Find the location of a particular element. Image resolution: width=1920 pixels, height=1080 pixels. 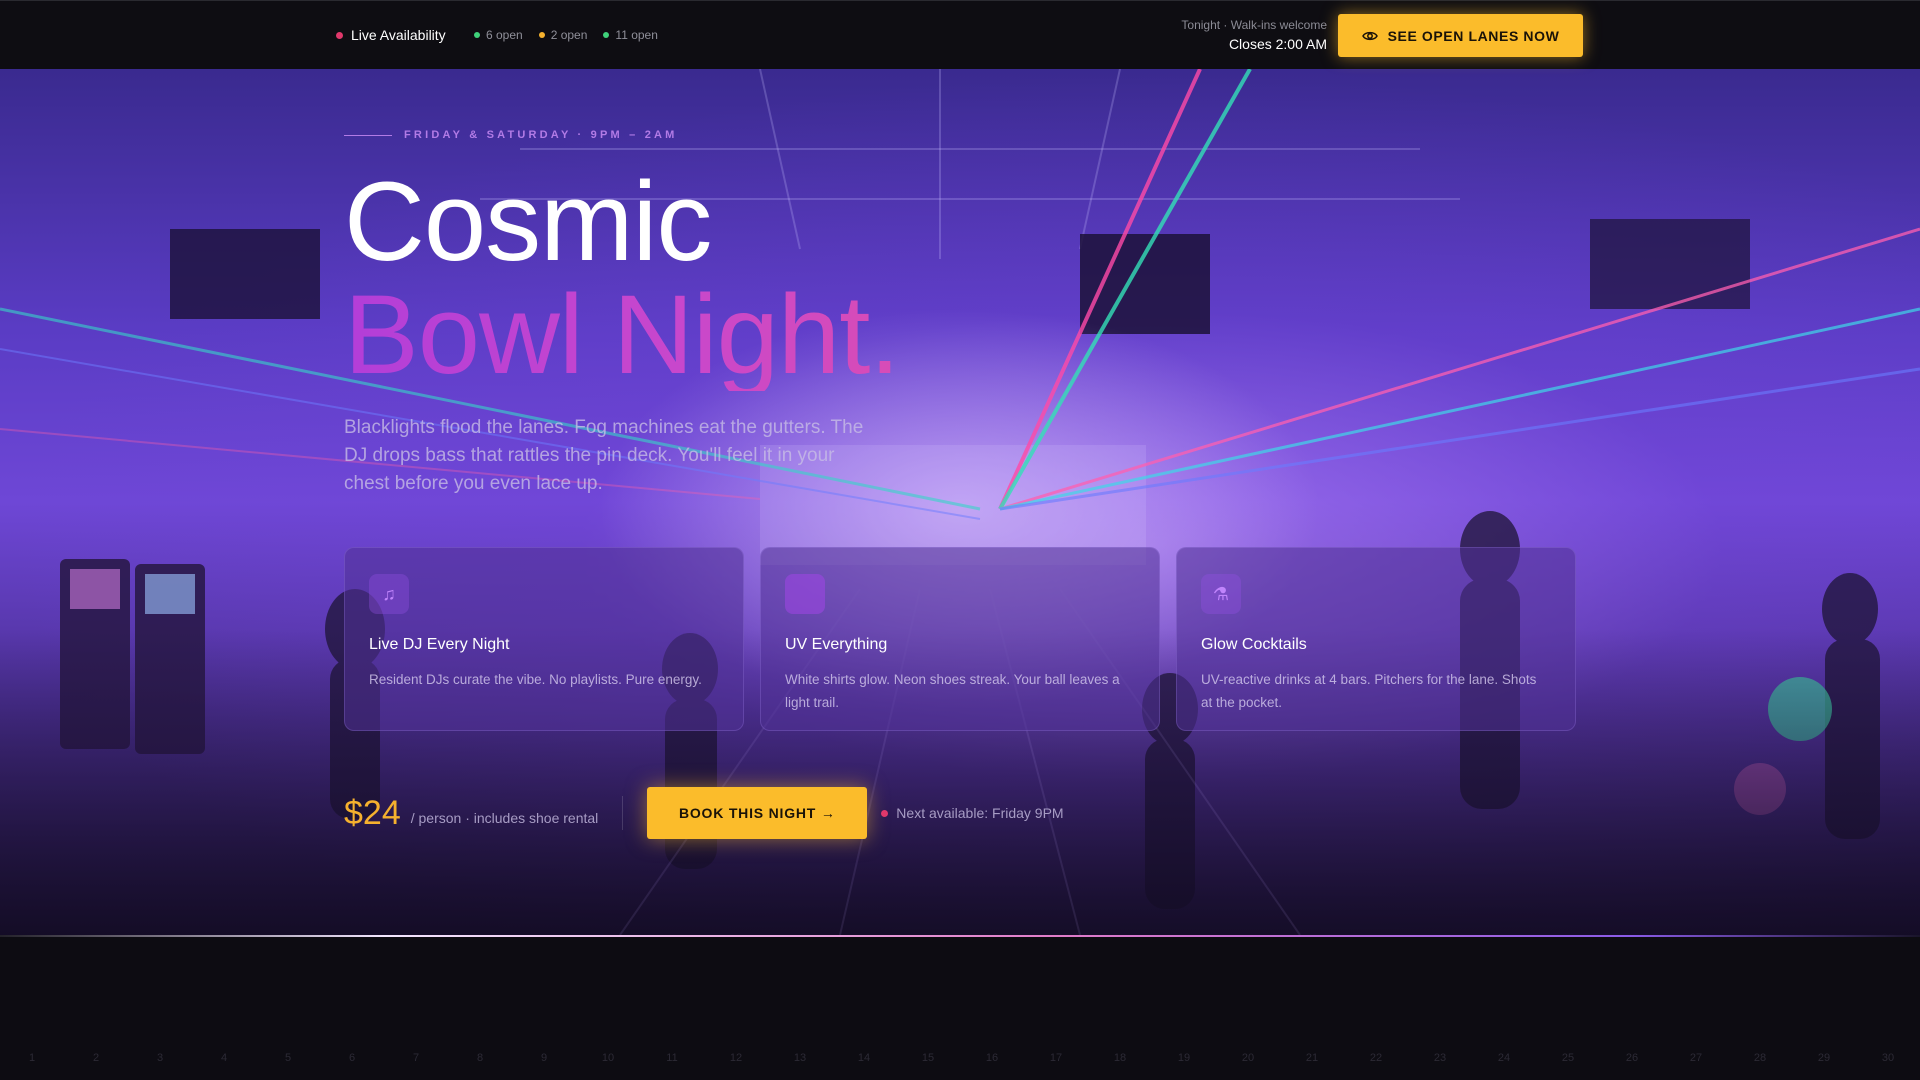

see-open-lanes-label: SEE OPEN LANES NOW is located at coordinates (1473, 35).